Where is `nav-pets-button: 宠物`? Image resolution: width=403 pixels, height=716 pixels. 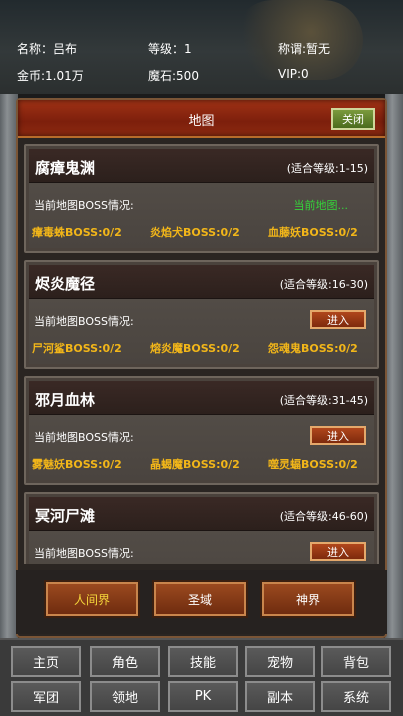 nav-pets-button: 宠物 is located at coordinates (280, 661).